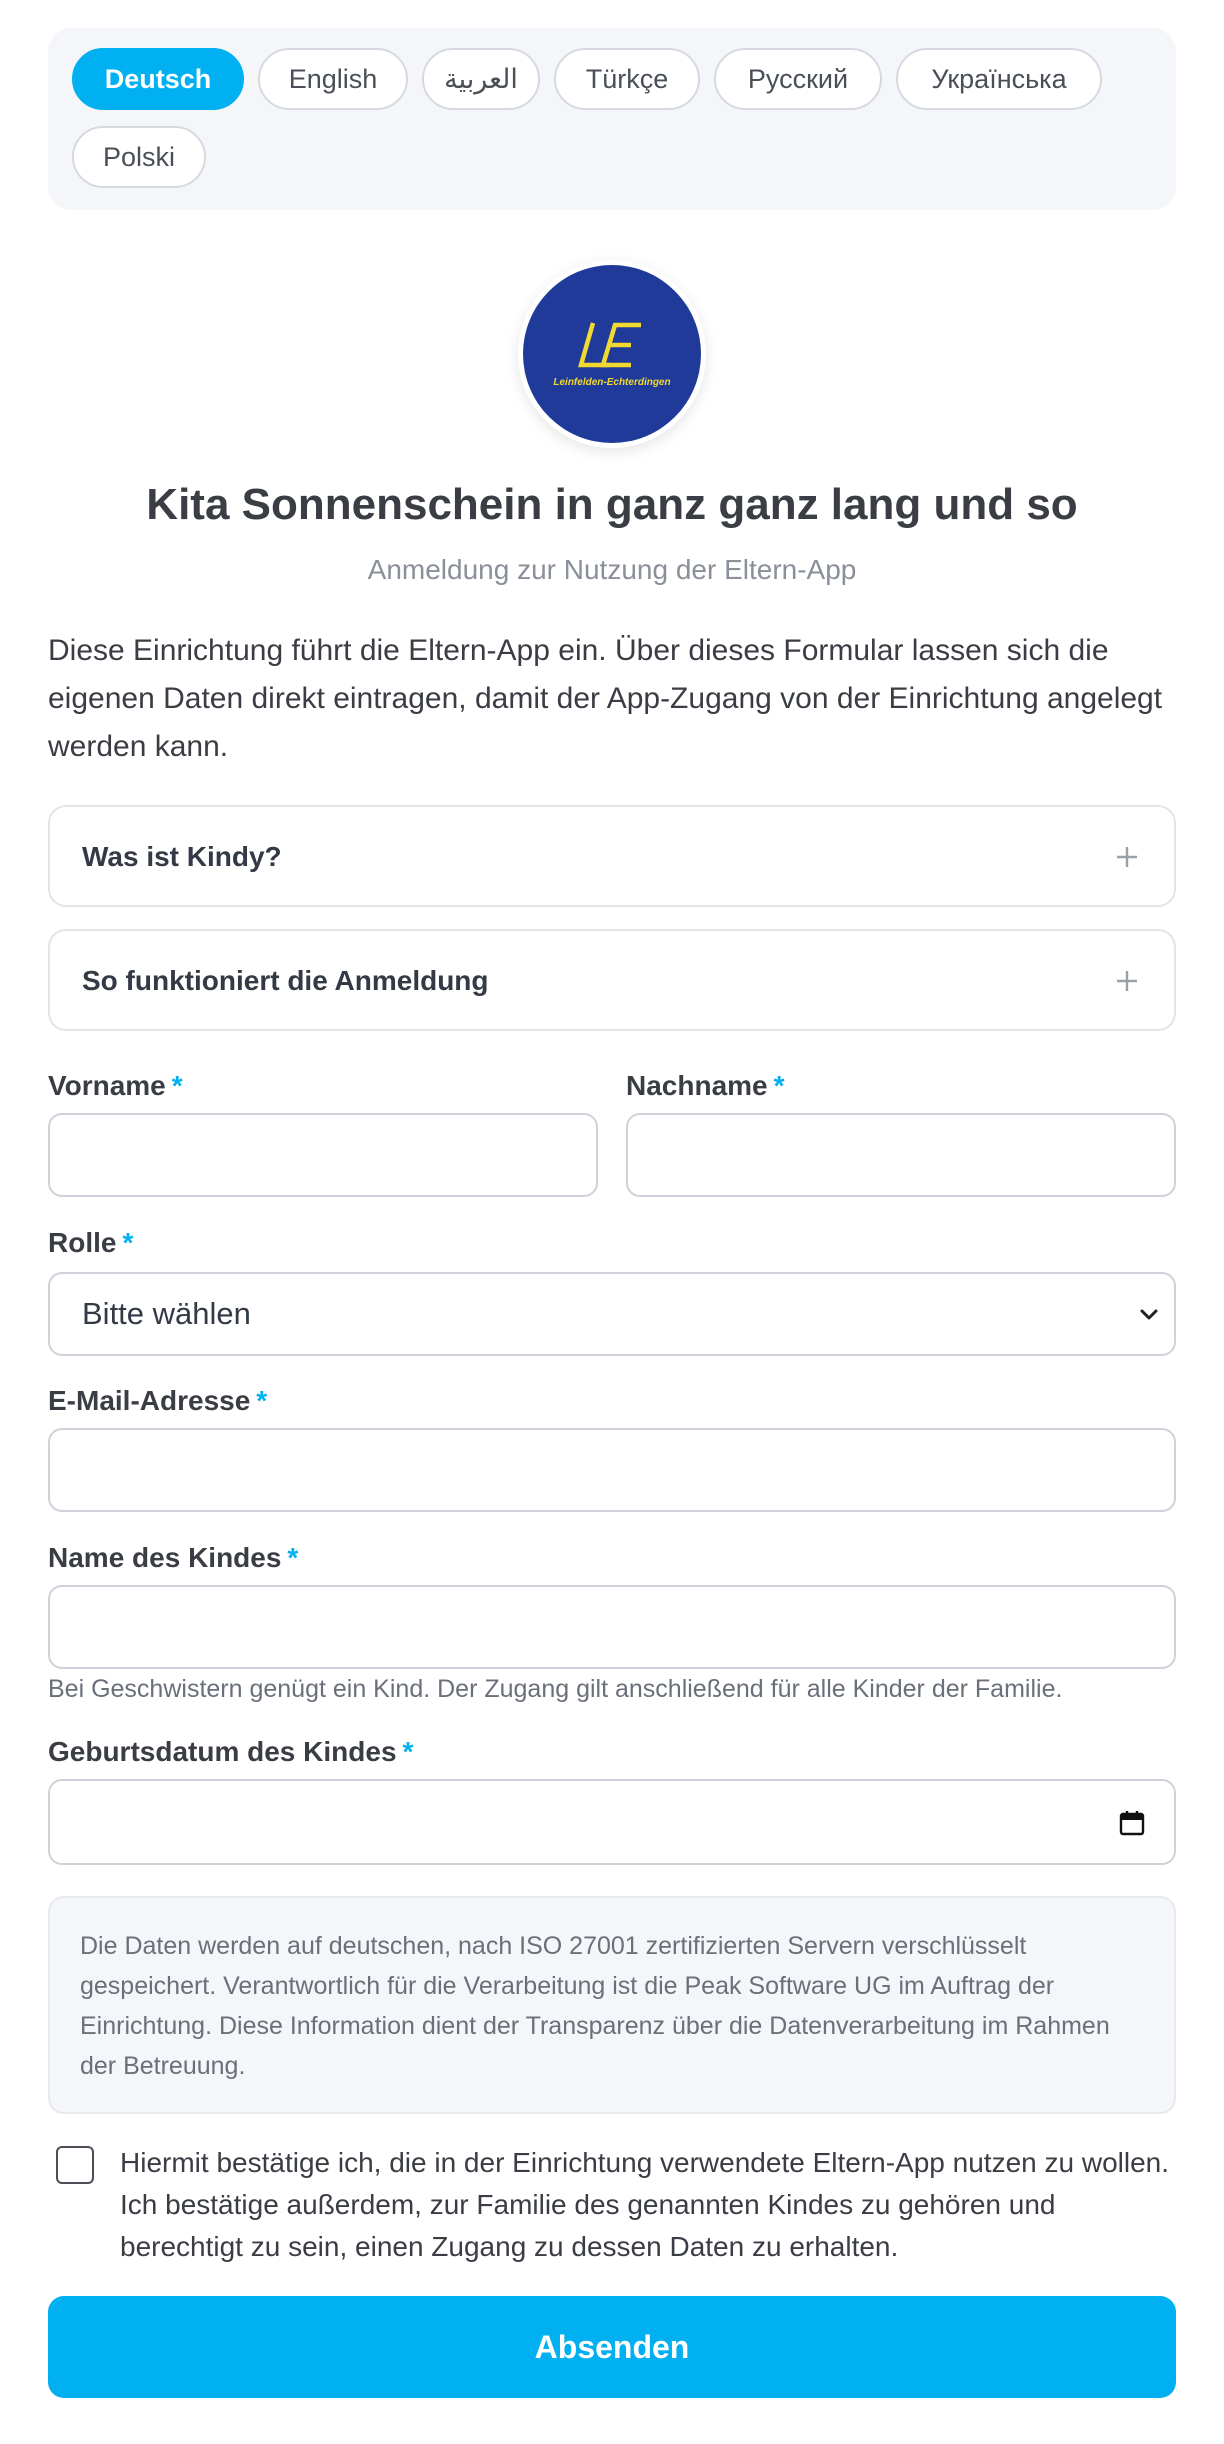  What do you see at coordinates (612, 1822) in the screenshot?
I see `child-birthdate-input` at bounding box center [612, 1822].